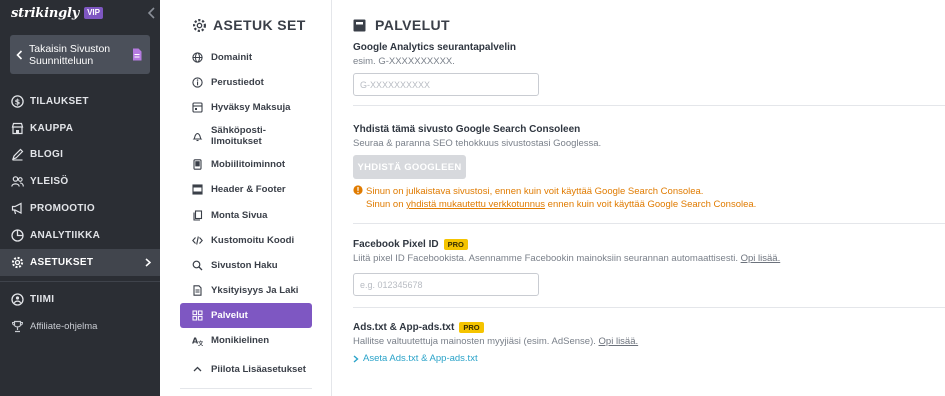 The image size is (945, 396). What do you see at coordinates (17, 300) in the screenshot?
I see `team-icon` at bounding box center [17, 300].